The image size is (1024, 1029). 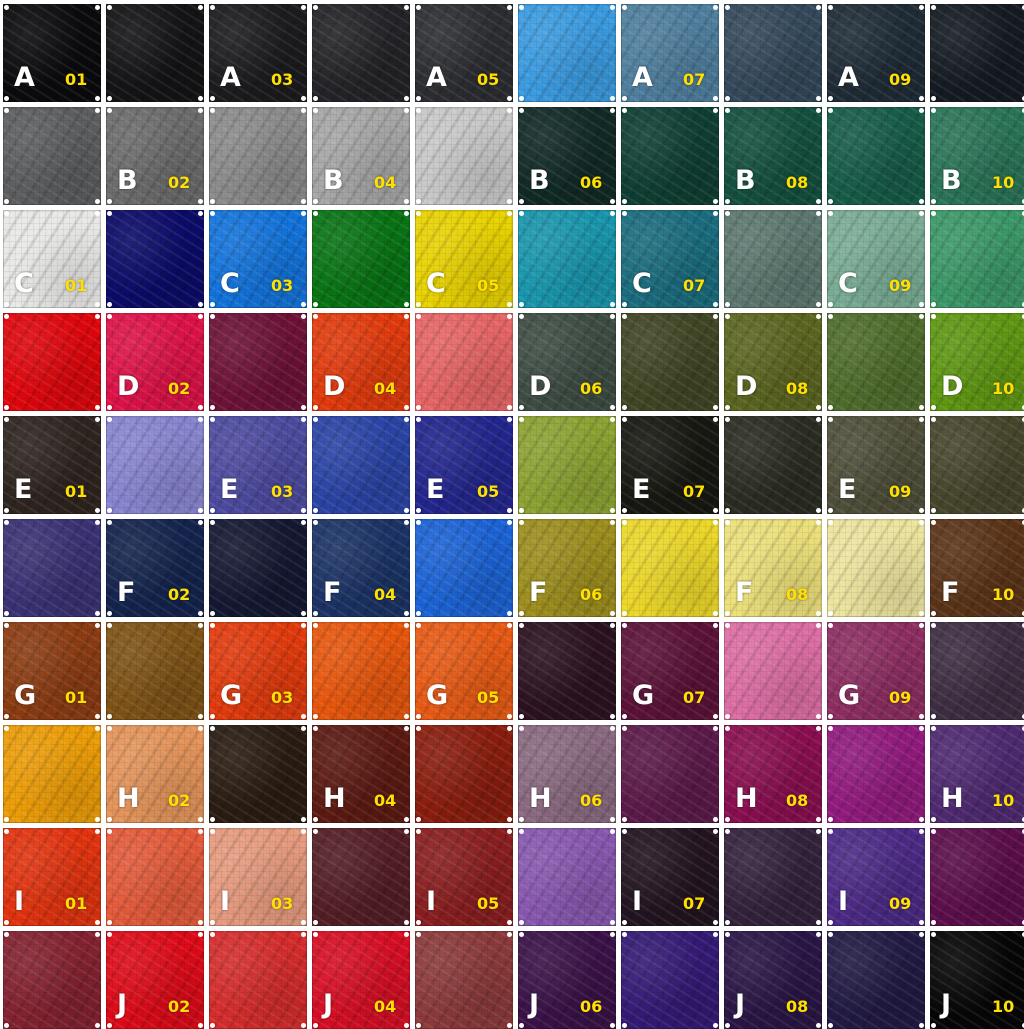 What do you see at coordinates (773, 774) in the screenshot?
I see `color-swatch: H 08` at bounding box center [773, 774].